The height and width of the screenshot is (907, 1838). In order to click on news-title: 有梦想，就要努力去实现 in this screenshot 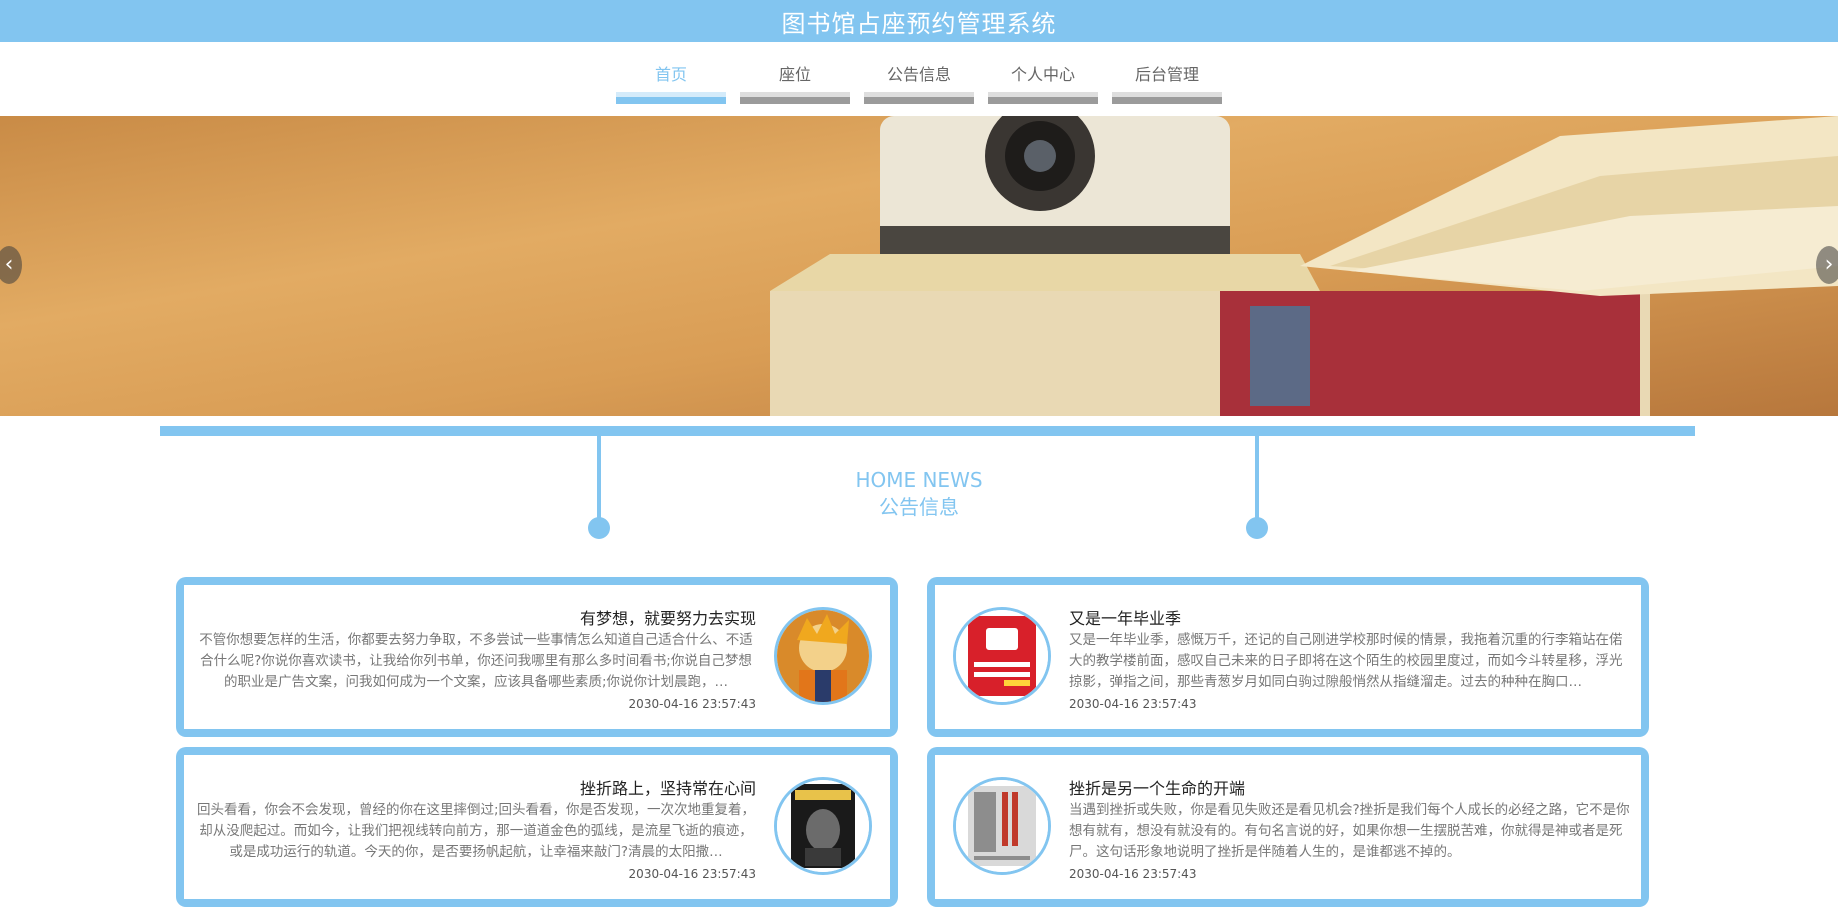, I will do `click(668, 617)`.